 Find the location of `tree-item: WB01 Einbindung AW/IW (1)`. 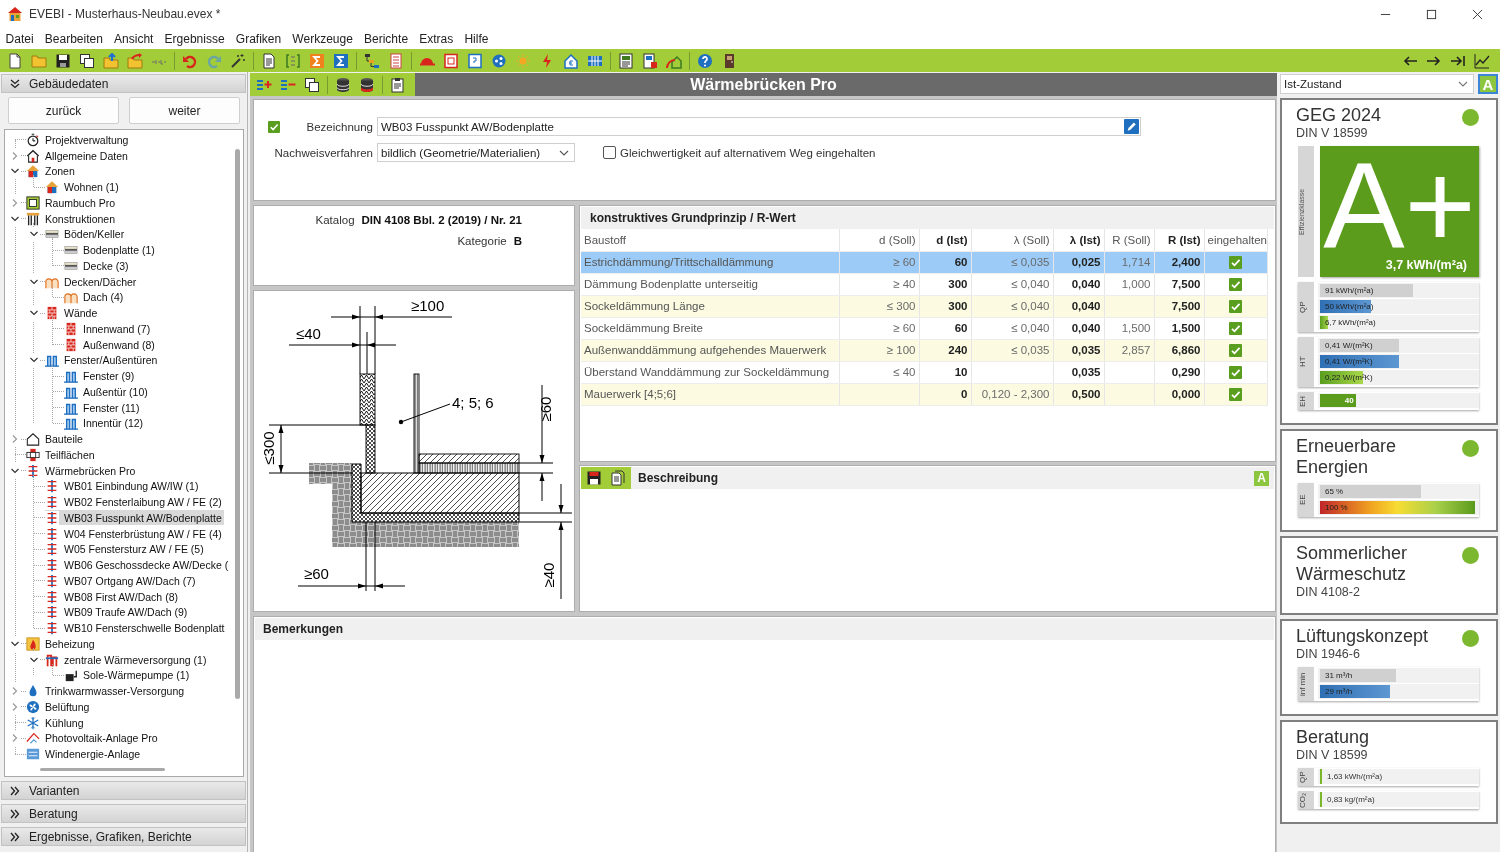

tree-item: WB01 Einbindung AW/IW (1) is located at coordinates (123, 486).